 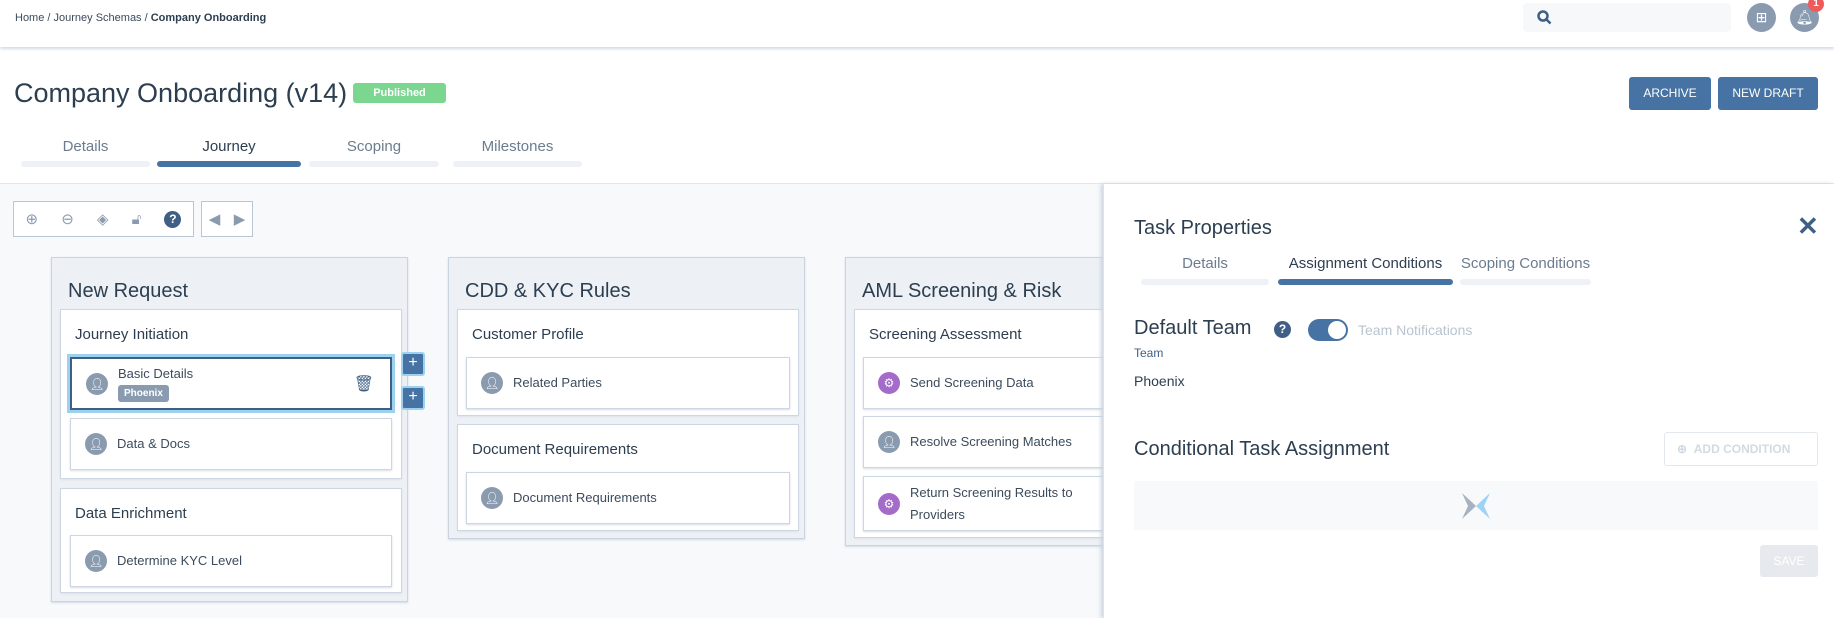 What do you see at coordinates (374, 146) in the screenshot?
I see `tab-scoping: Scoping` at bounding box center [374, 146].